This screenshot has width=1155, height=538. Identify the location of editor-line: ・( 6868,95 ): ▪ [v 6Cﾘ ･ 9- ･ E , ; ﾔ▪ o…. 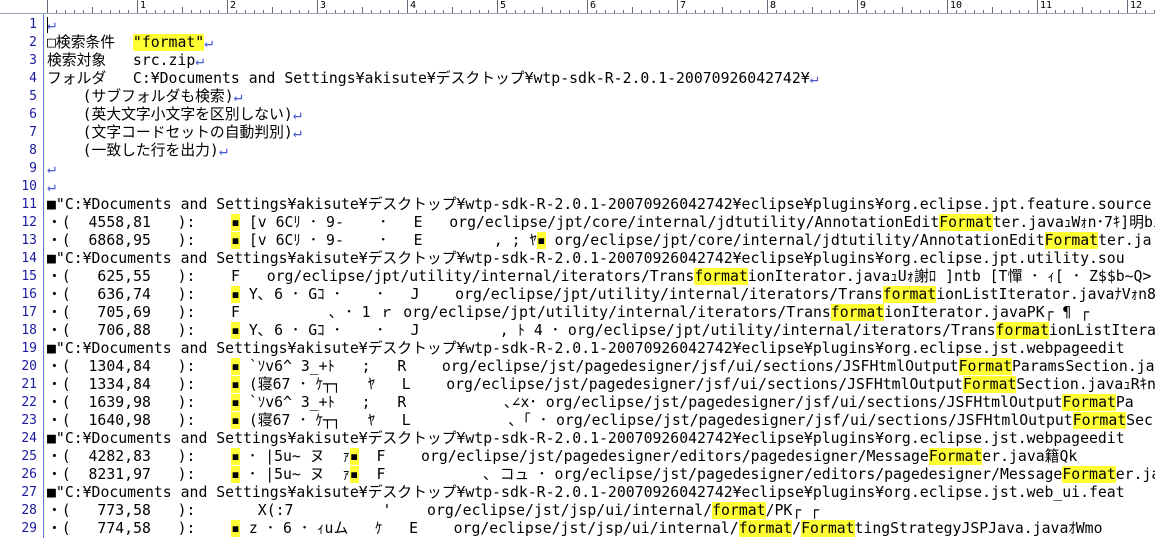
(599, 241).